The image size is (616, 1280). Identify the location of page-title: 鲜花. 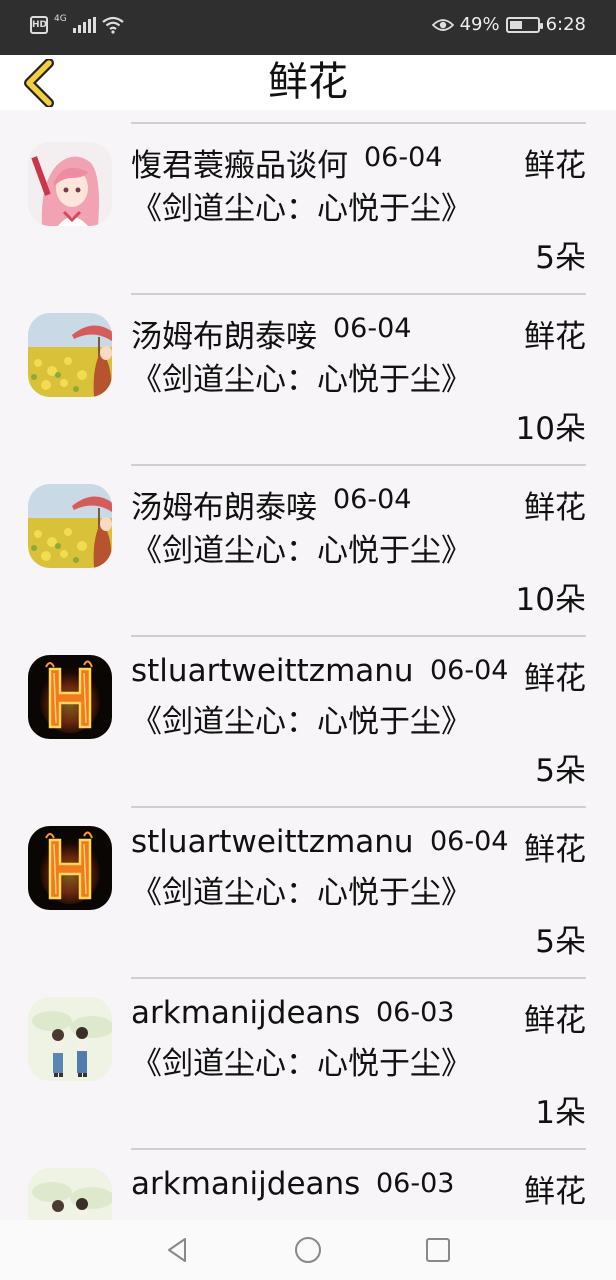
(308, 82).